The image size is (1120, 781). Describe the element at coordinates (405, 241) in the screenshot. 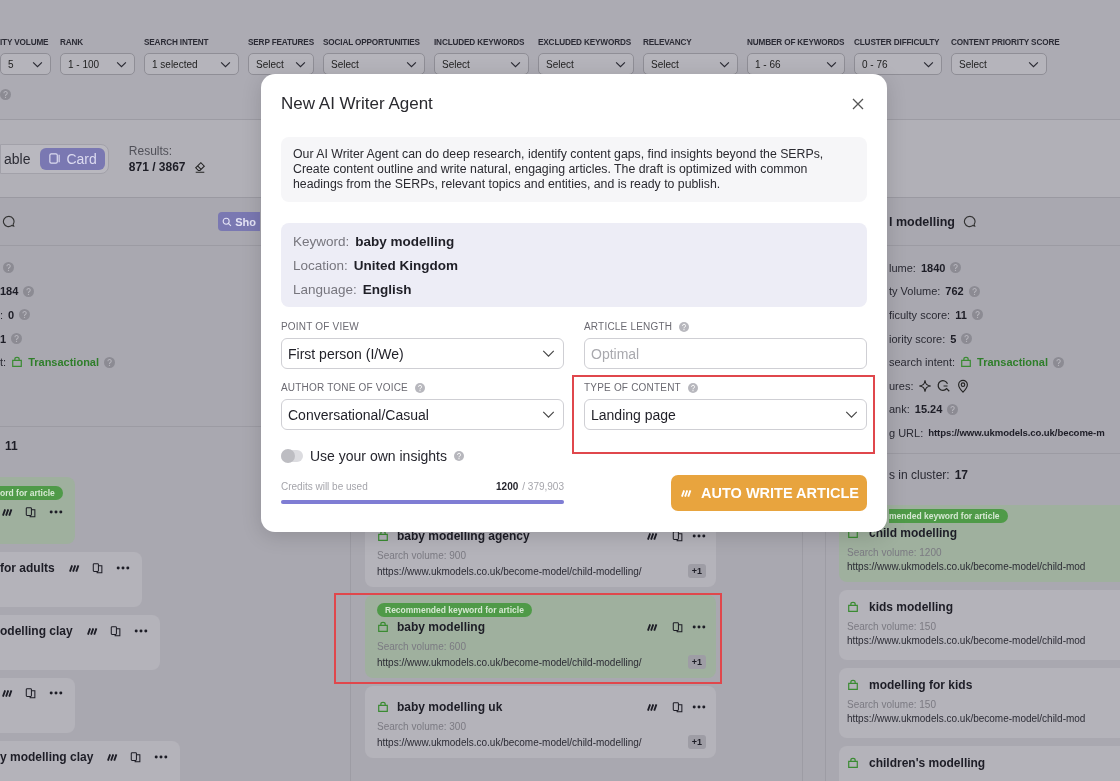

I see `info-value: baby modelling` at that location.